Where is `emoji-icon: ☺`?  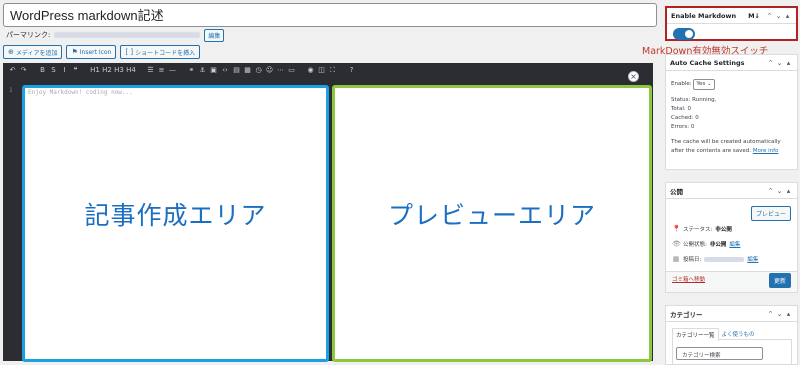
emoji-icon: ☺ is located at coordinates (269, 70).